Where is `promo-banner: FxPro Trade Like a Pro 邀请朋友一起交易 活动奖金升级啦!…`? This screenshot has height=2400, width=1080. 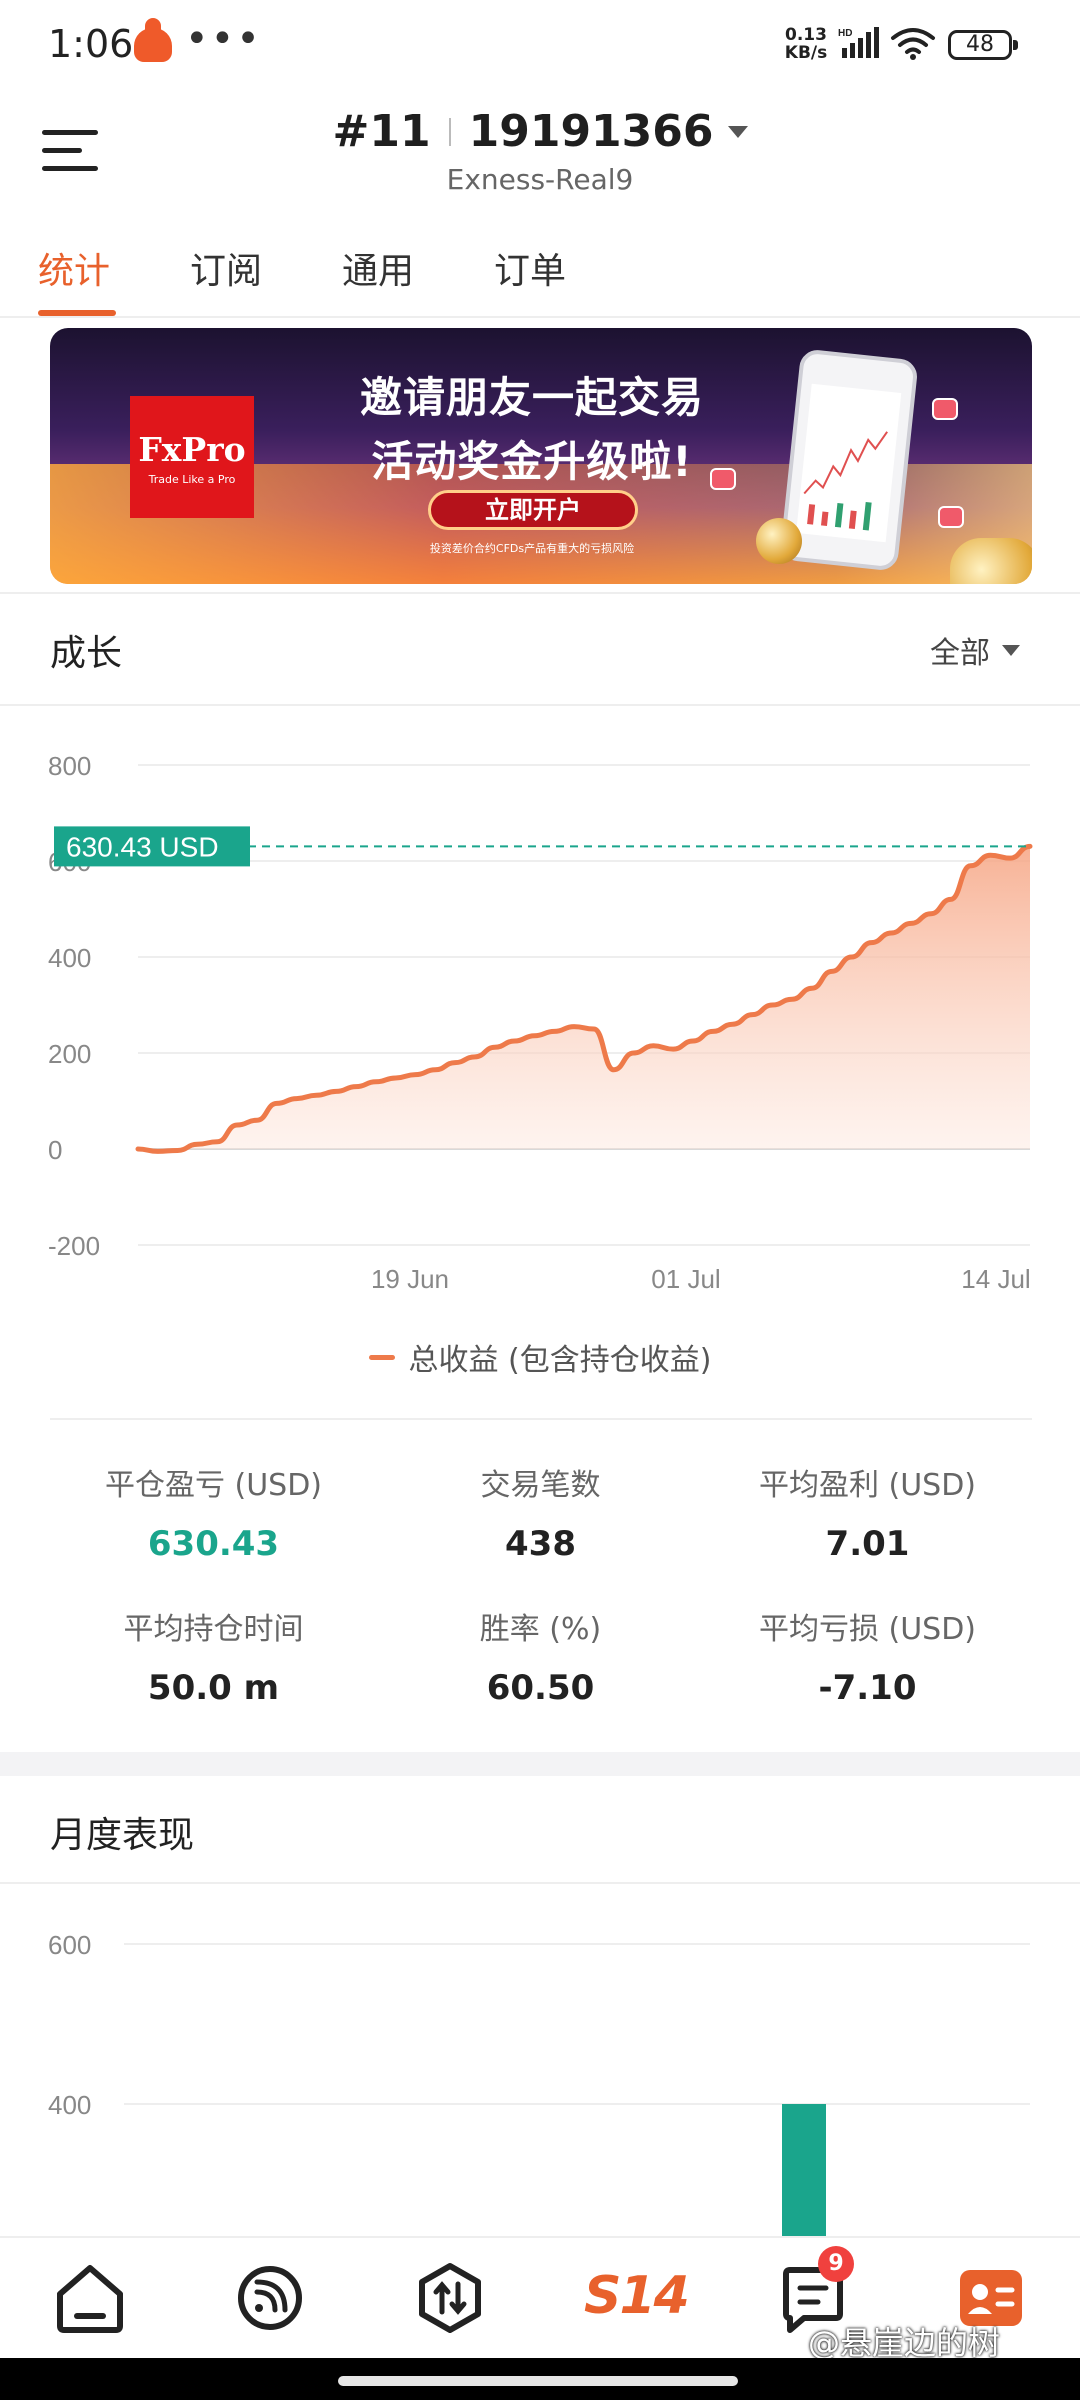
promo-banner: FxPro Trade Like a Pro 邀请朋友一起交易 活动奖金升级啦!… is located at coordinates (541, 456).